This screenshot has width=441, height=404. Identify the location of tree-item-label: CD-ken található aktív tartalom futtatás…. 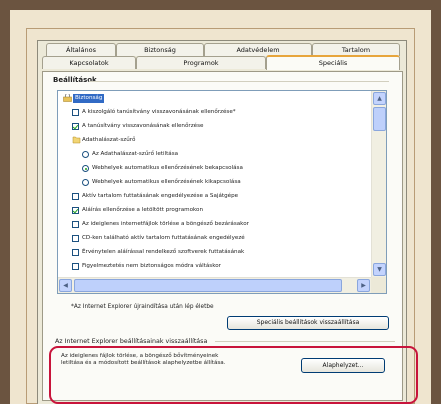
(163, 238).